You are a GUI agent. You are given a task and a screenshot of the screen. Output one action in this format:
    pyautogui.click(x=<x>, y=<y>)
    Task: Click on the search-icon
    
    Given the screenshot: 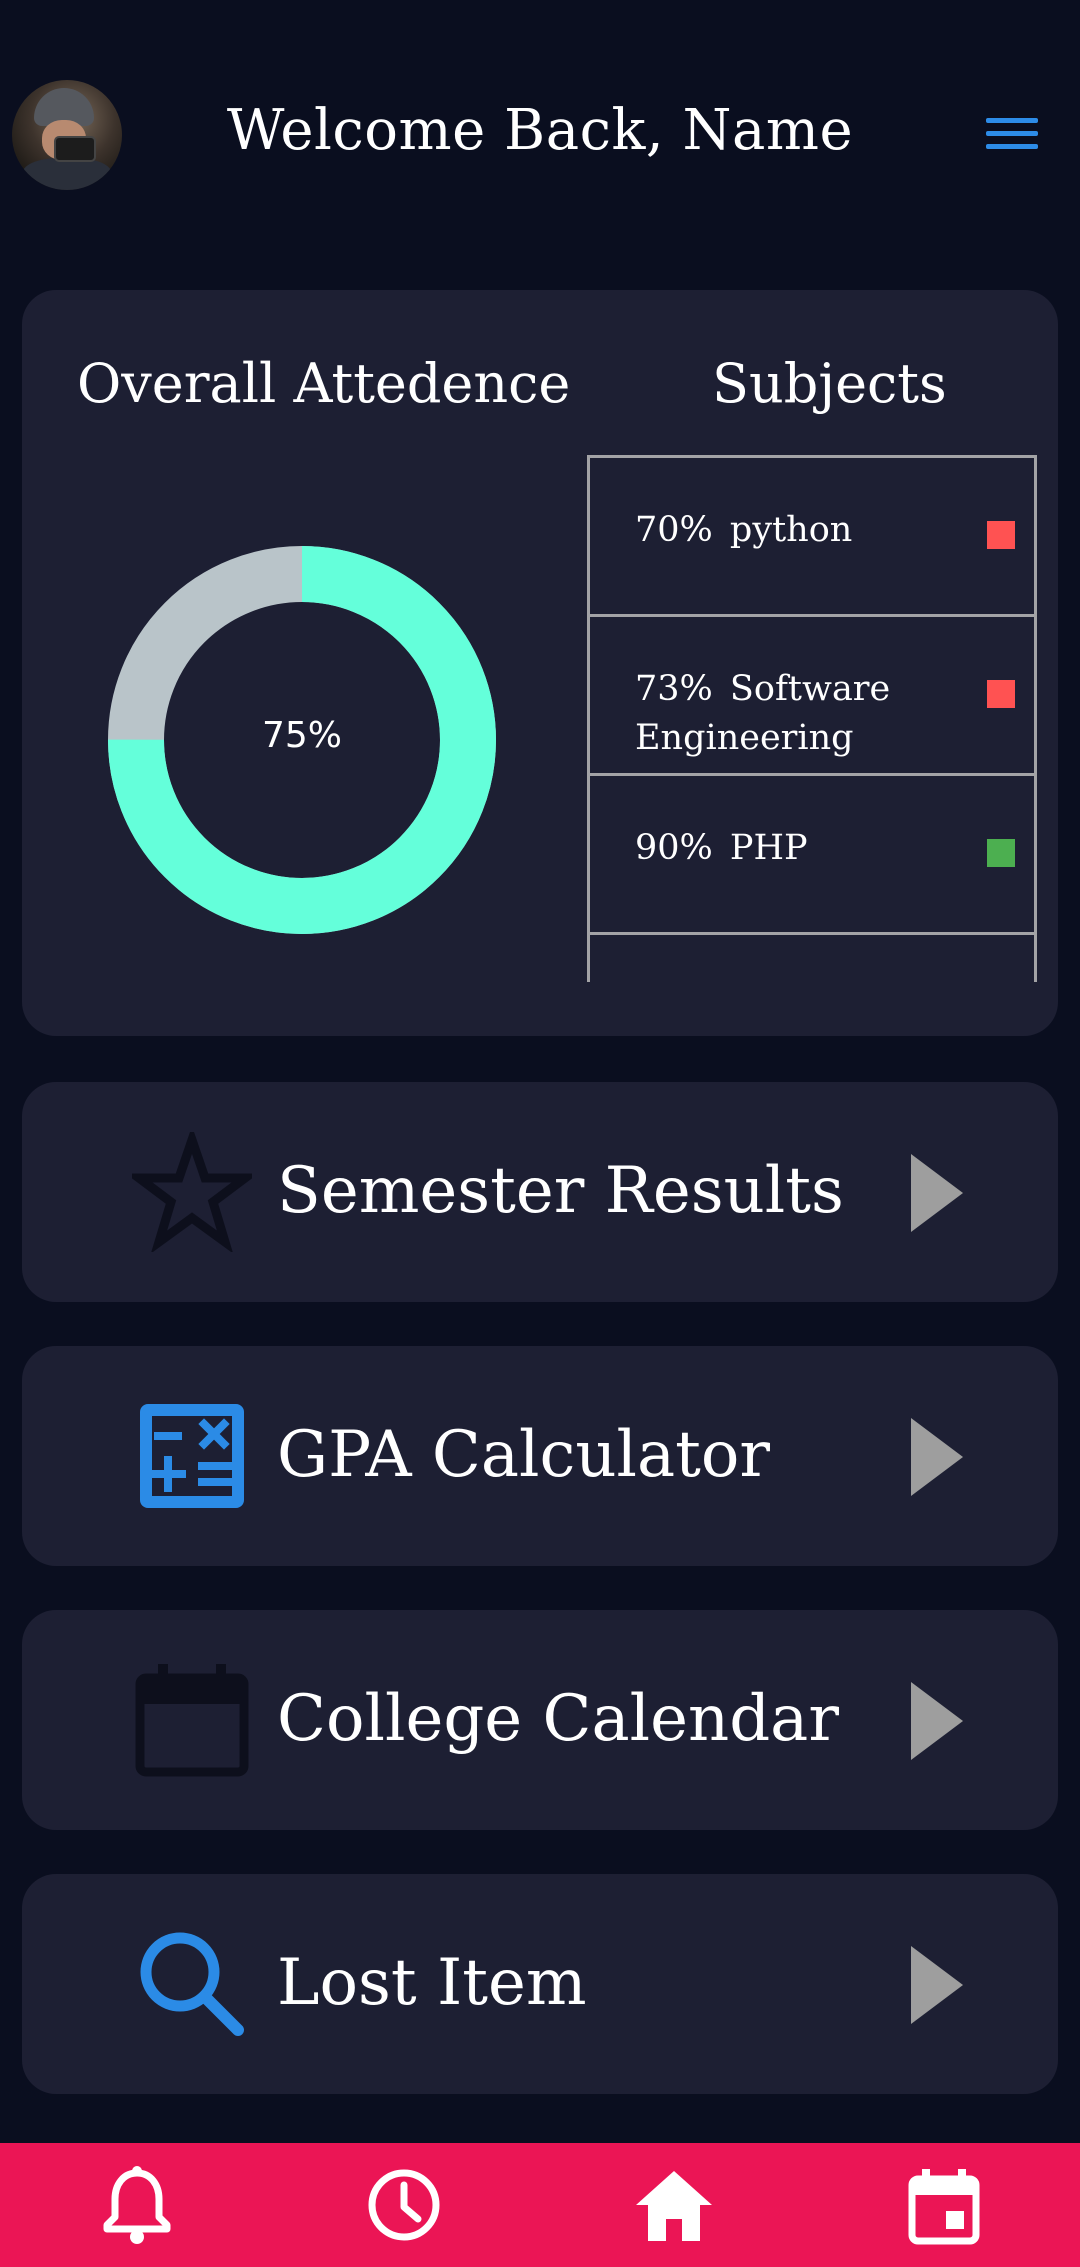 What is the action you would take?
    pyautogui.click(x=192, y=1984)
    